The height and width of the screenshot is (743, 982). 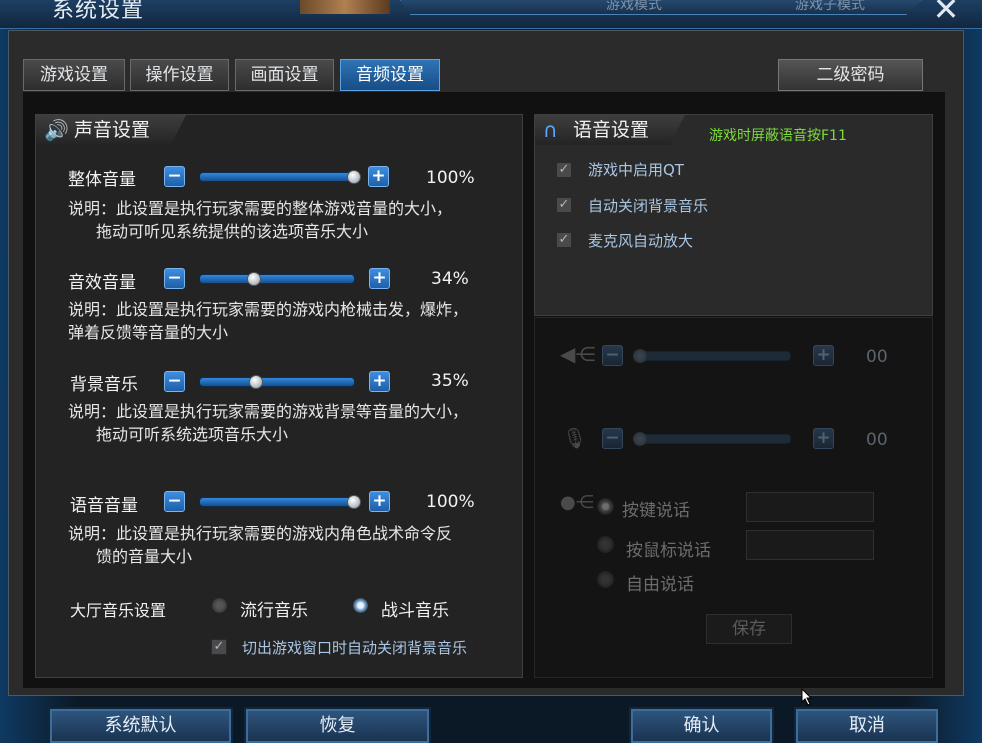 I want to click on mode-label-game: 游戏模式, so click(x=634, y=6).